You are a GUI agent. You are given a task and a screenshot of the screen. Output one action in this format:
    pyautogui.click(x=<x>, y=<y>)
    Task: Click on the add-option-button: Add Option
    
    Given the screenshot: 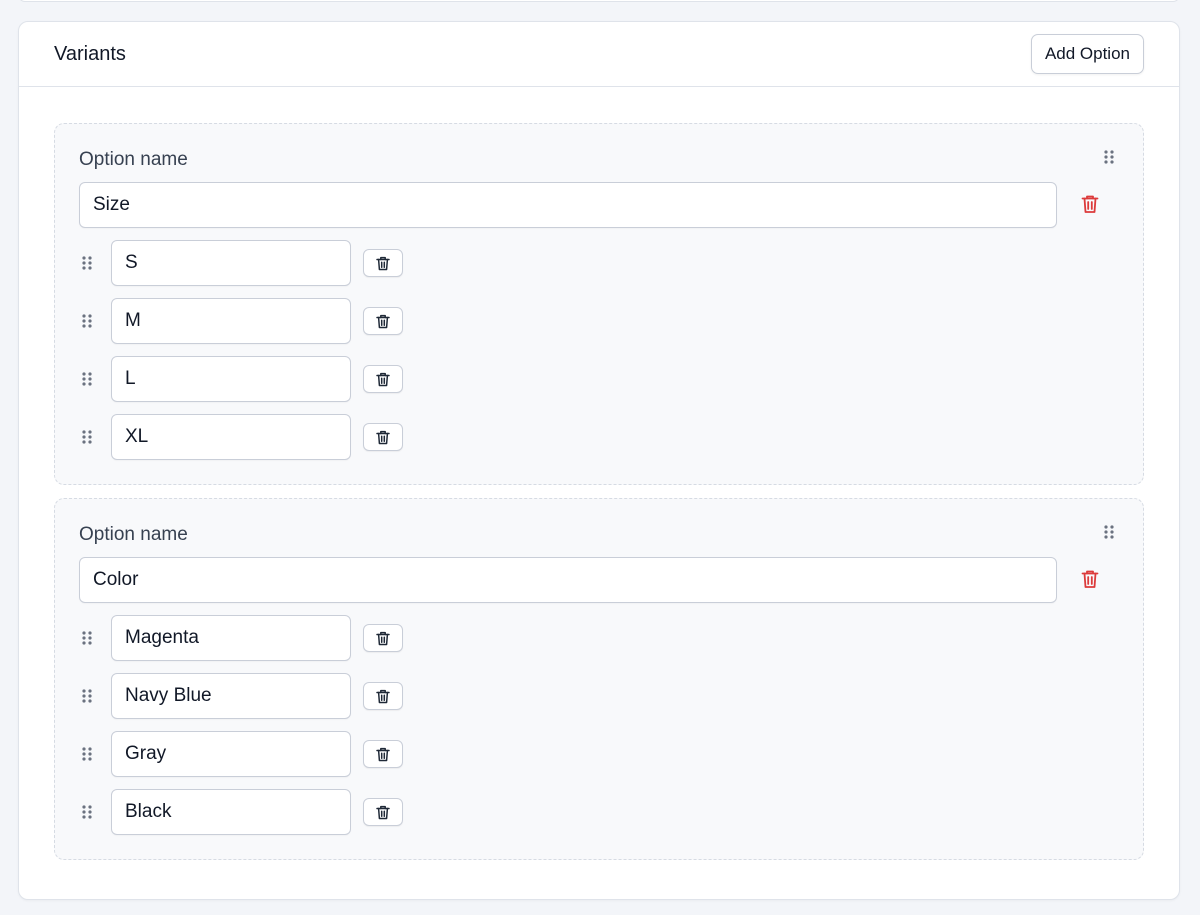 What is the action you would take?
    pyautogui.click(x=1087, y=54)
    